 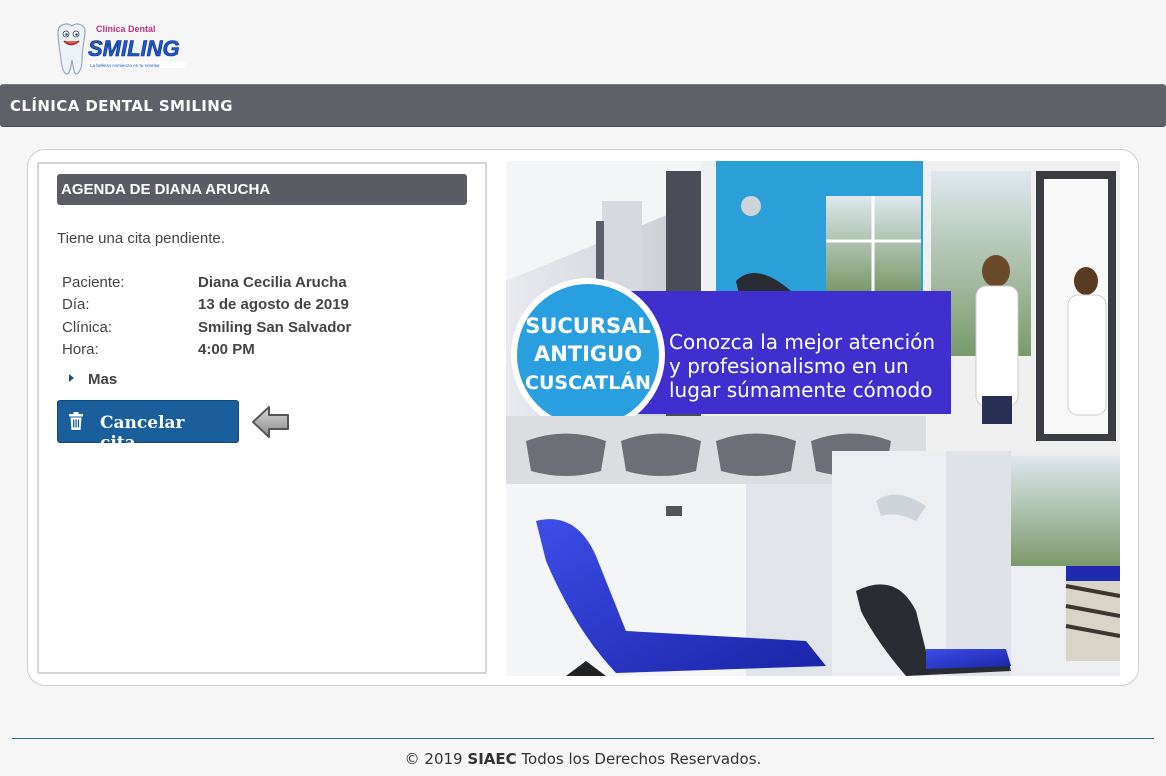 I want to click on detail-row-day: Día: 13 de agosto de 2019, so click(x=252, y=307).